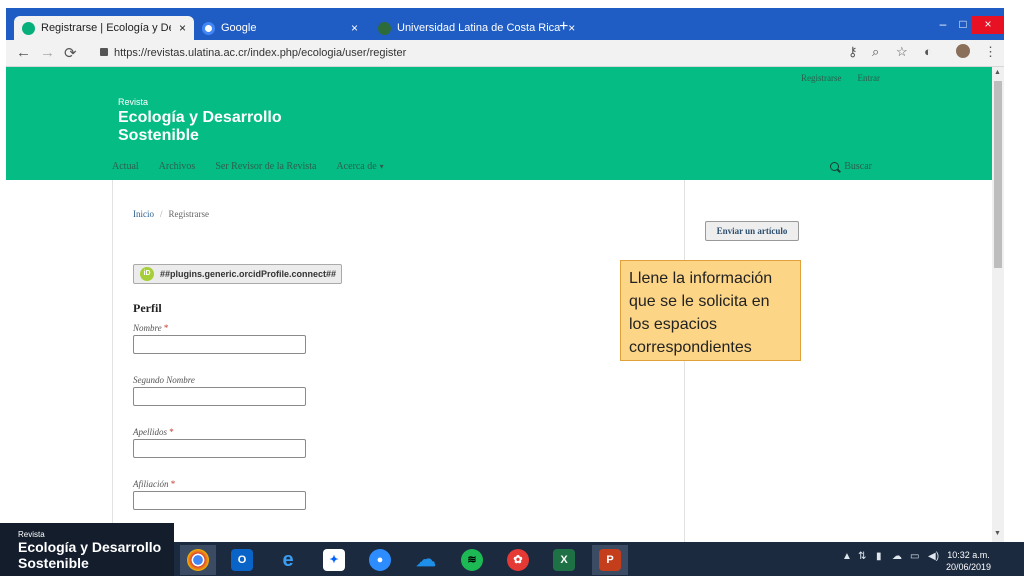 This screenshot has height=576, width=1024. Describe the element at coordinates (125, 166) in the screenshot. I see `nav-item-actual: Actual` at that location.